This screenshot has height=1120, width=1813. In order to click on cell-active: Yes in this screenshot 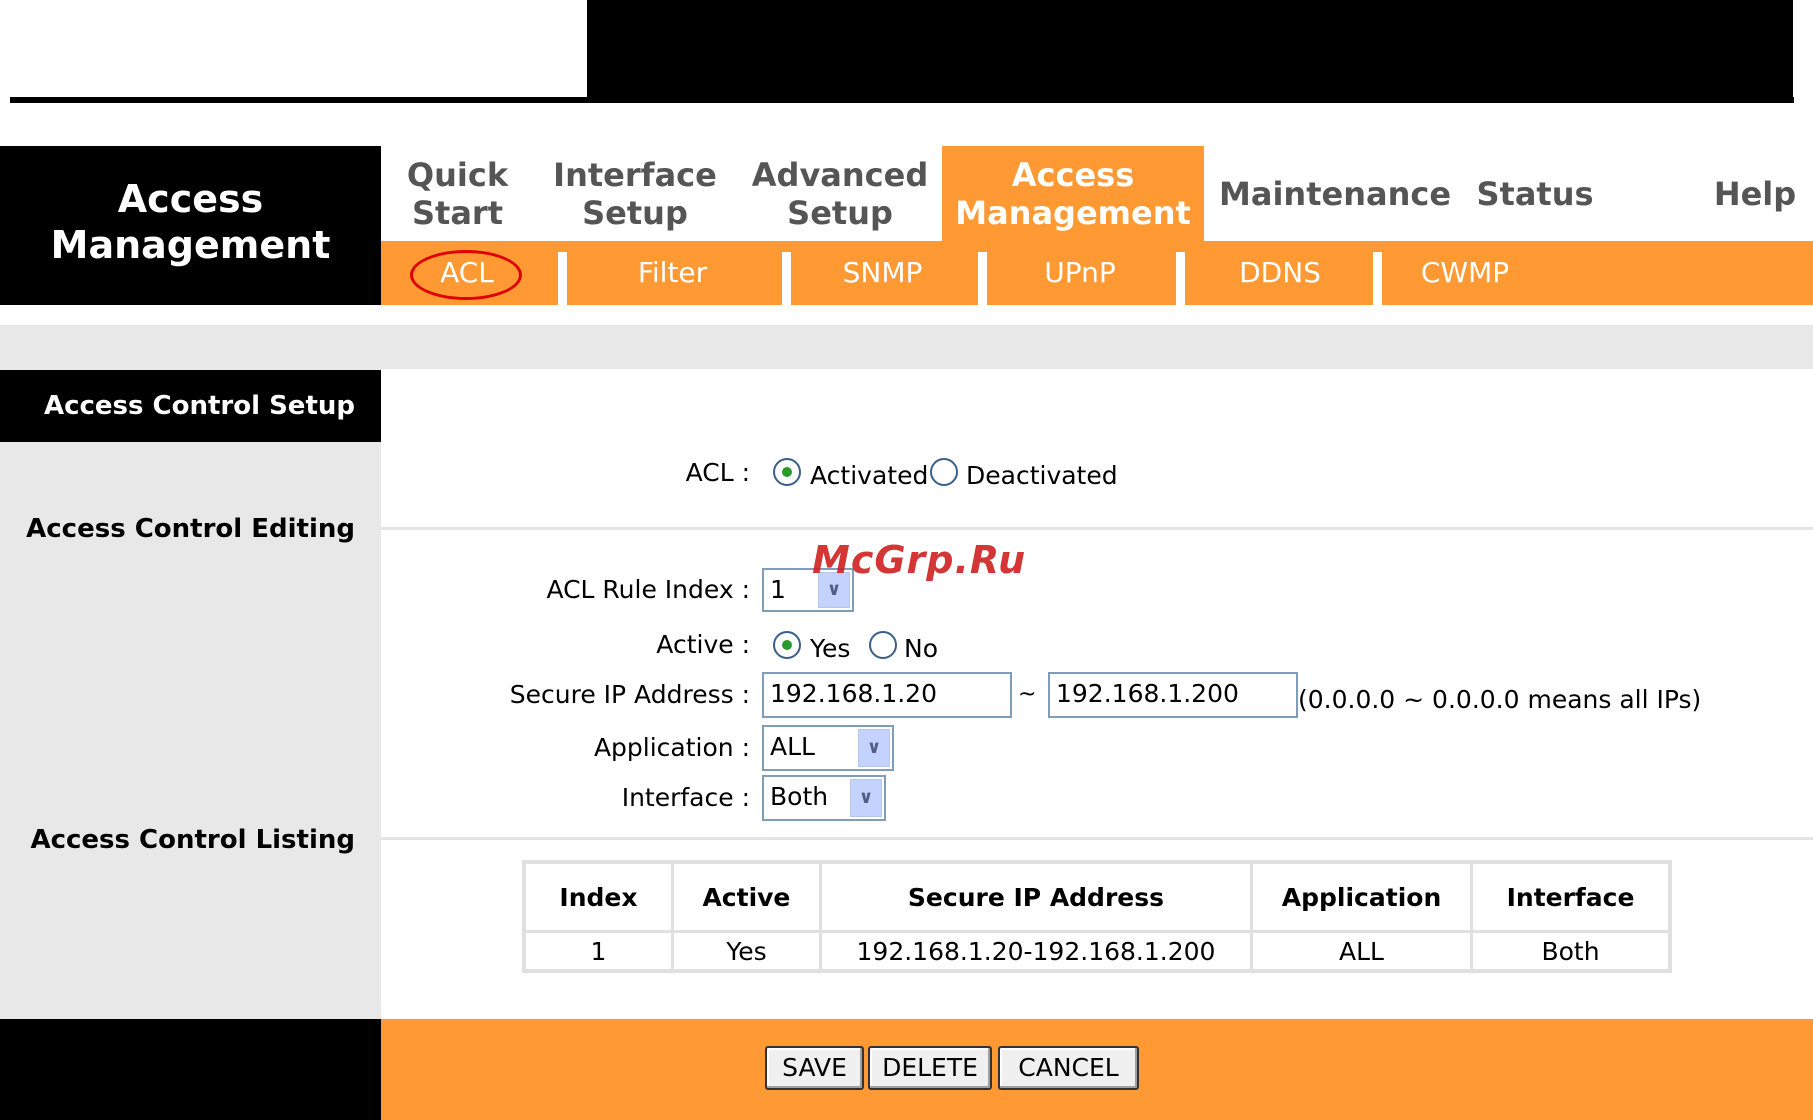, I will do `click(746, 951)`.